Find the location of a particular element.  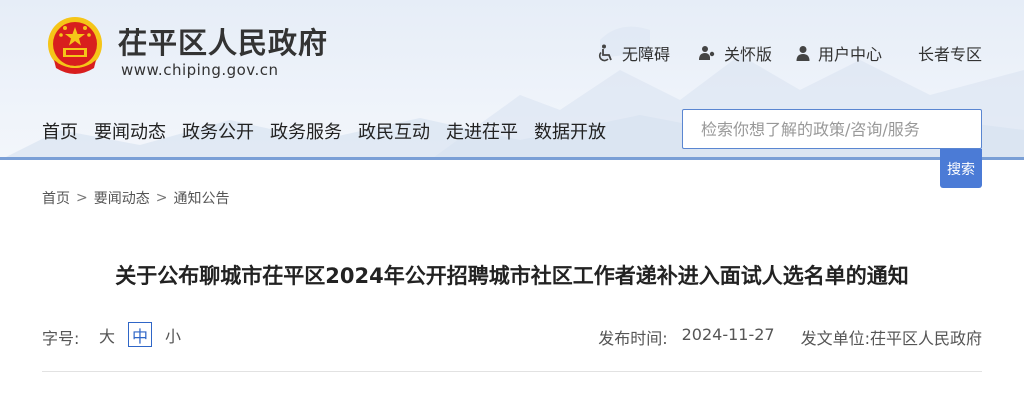

publish-time: 2024-11-27 is located at coordinates (728, 334).